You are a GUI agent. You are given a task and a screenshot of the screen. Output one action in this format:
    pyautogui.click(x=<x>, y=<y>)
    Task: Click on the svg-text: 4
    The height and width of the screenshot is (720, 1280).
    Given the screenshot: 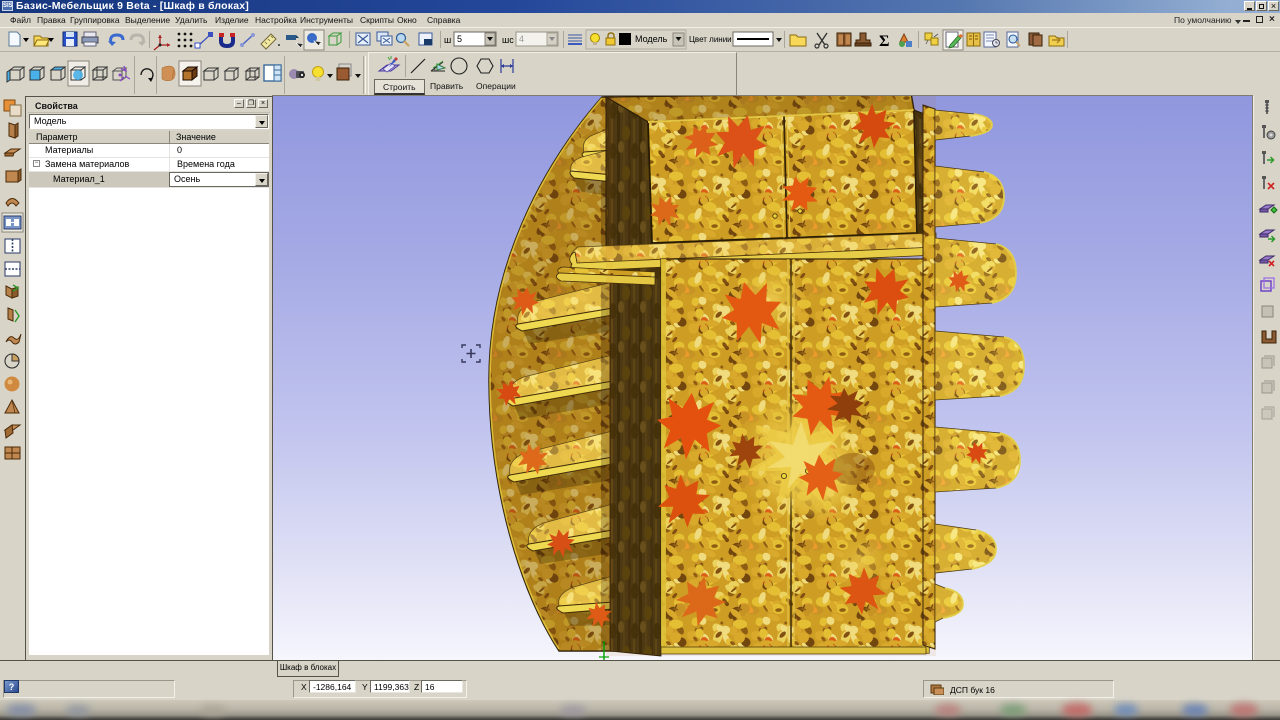 What is the action you would take?
    pyautogui.click(x=521, y=39)
    